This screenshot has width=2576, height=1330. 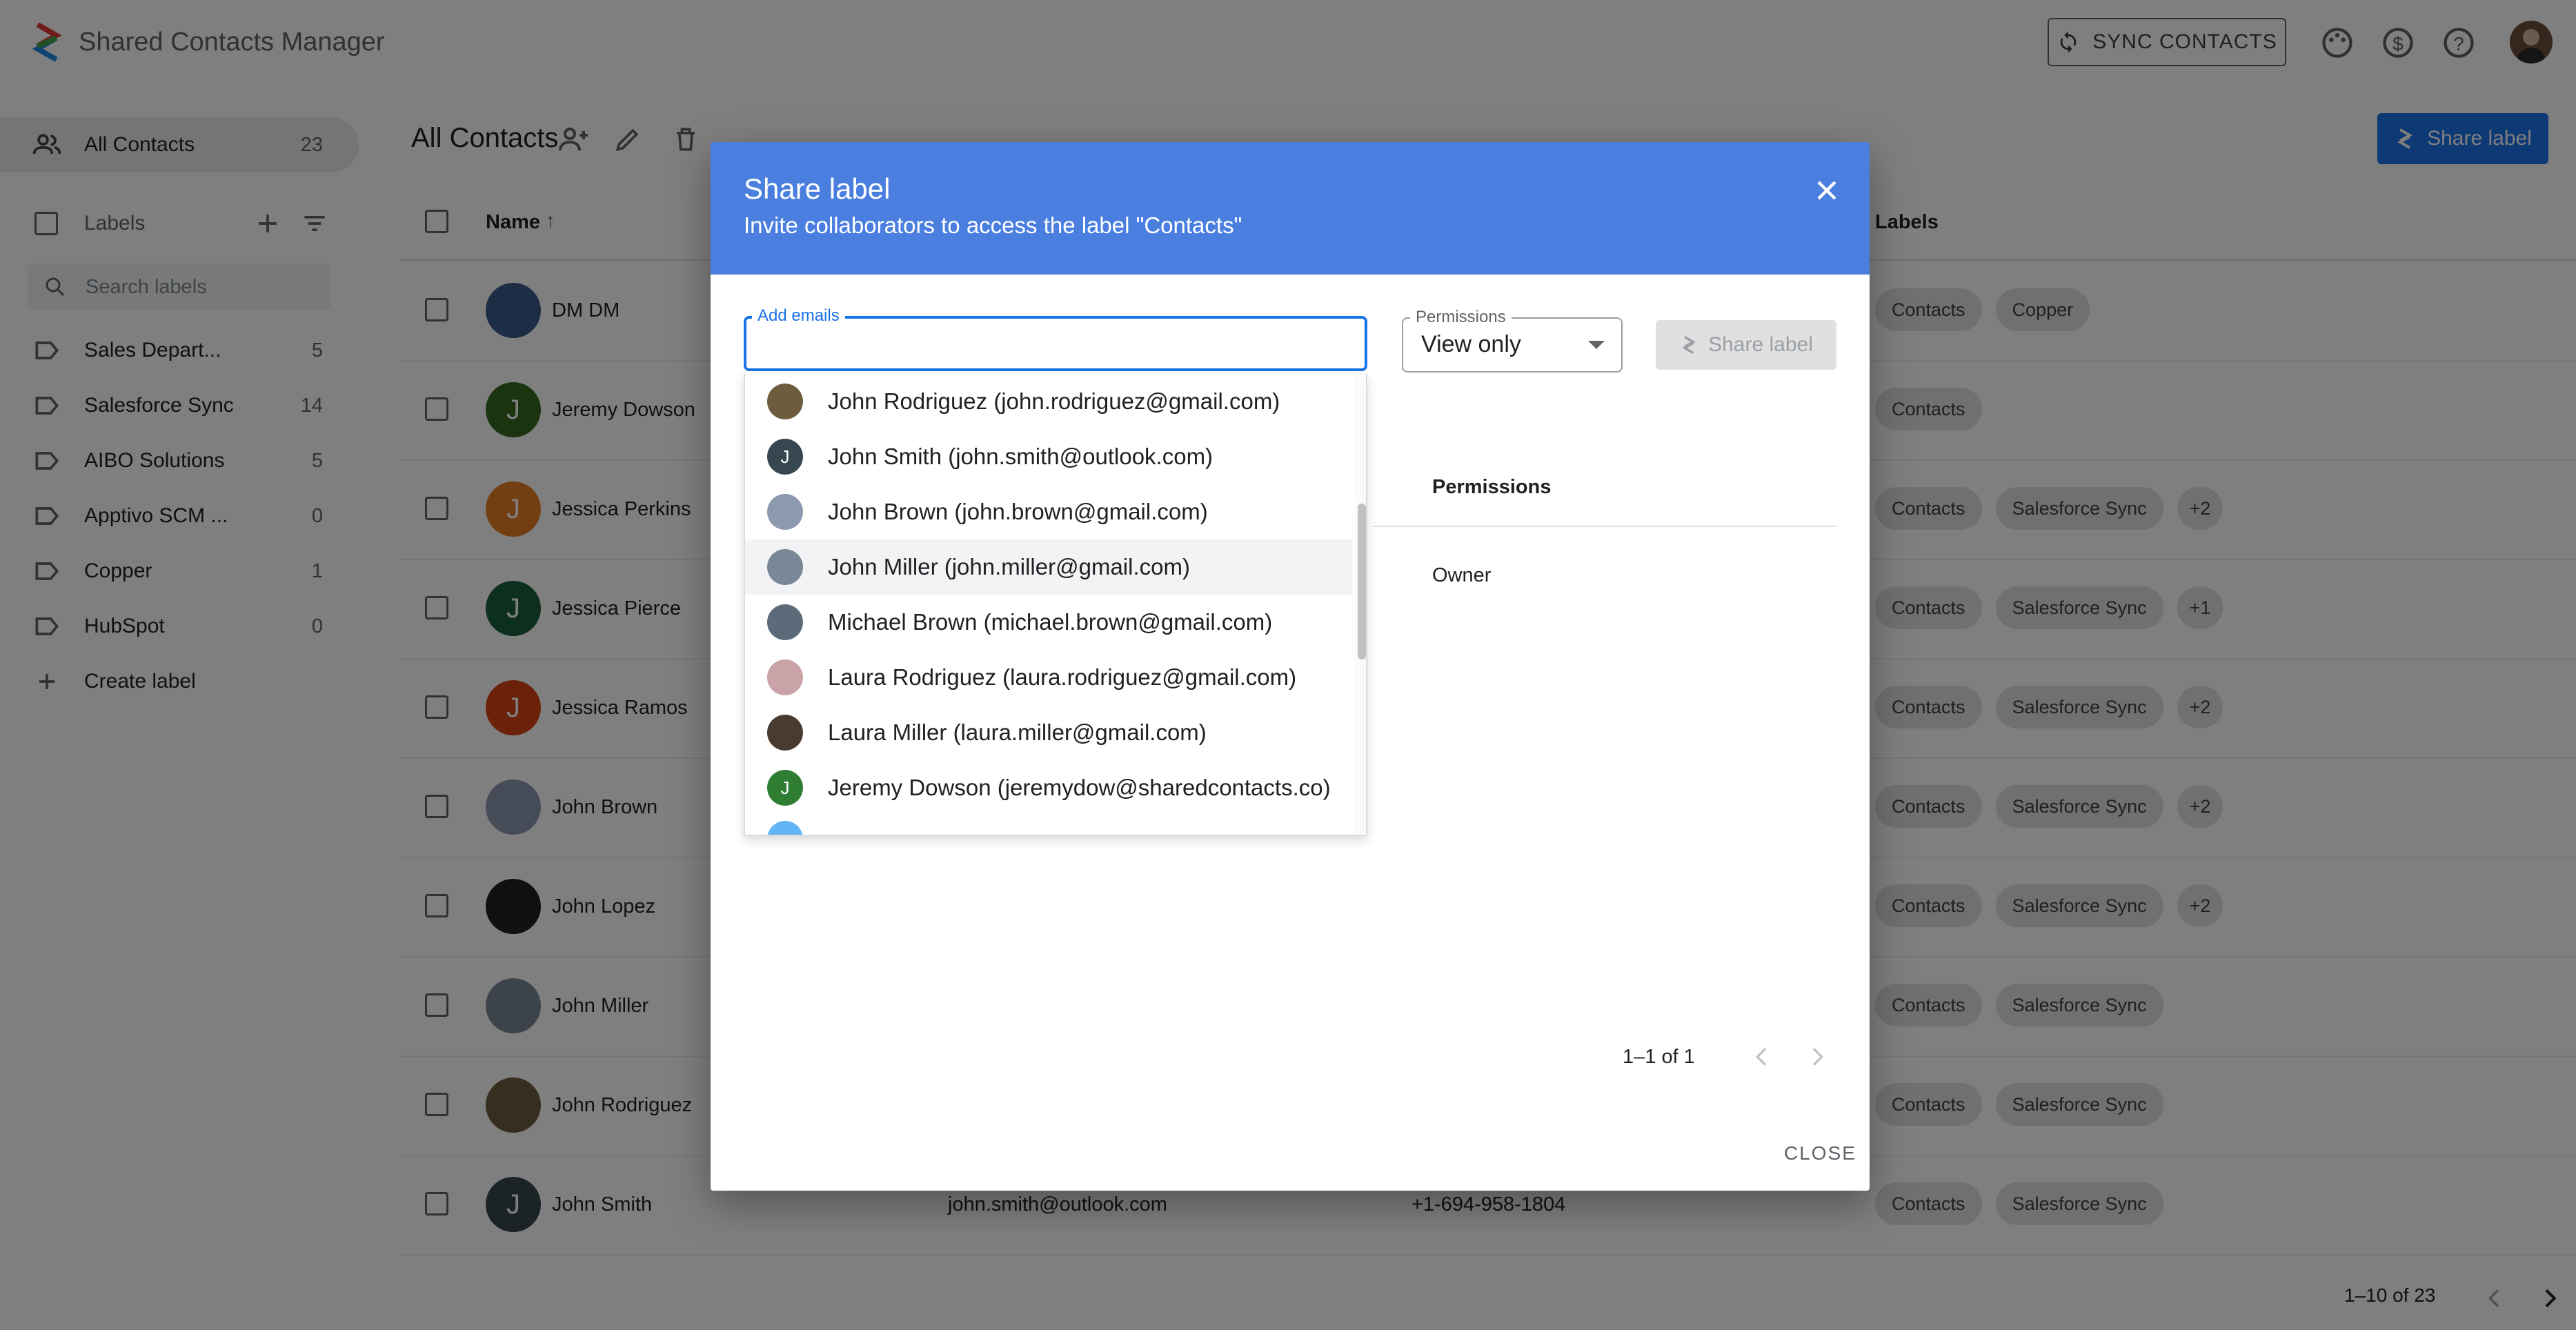 I want to click on share-label-dialog-button: Share label, so click(x=1746, y=345).